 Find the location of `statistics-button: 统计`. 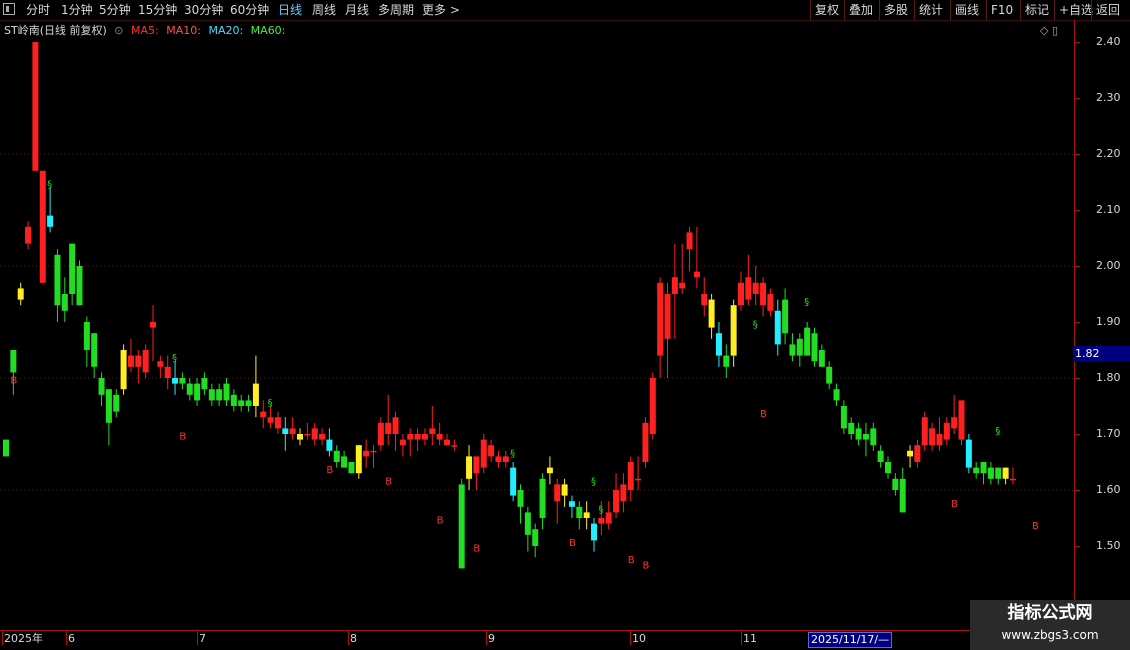

statistics-button: 统计 is located at coordinates (930, 10).